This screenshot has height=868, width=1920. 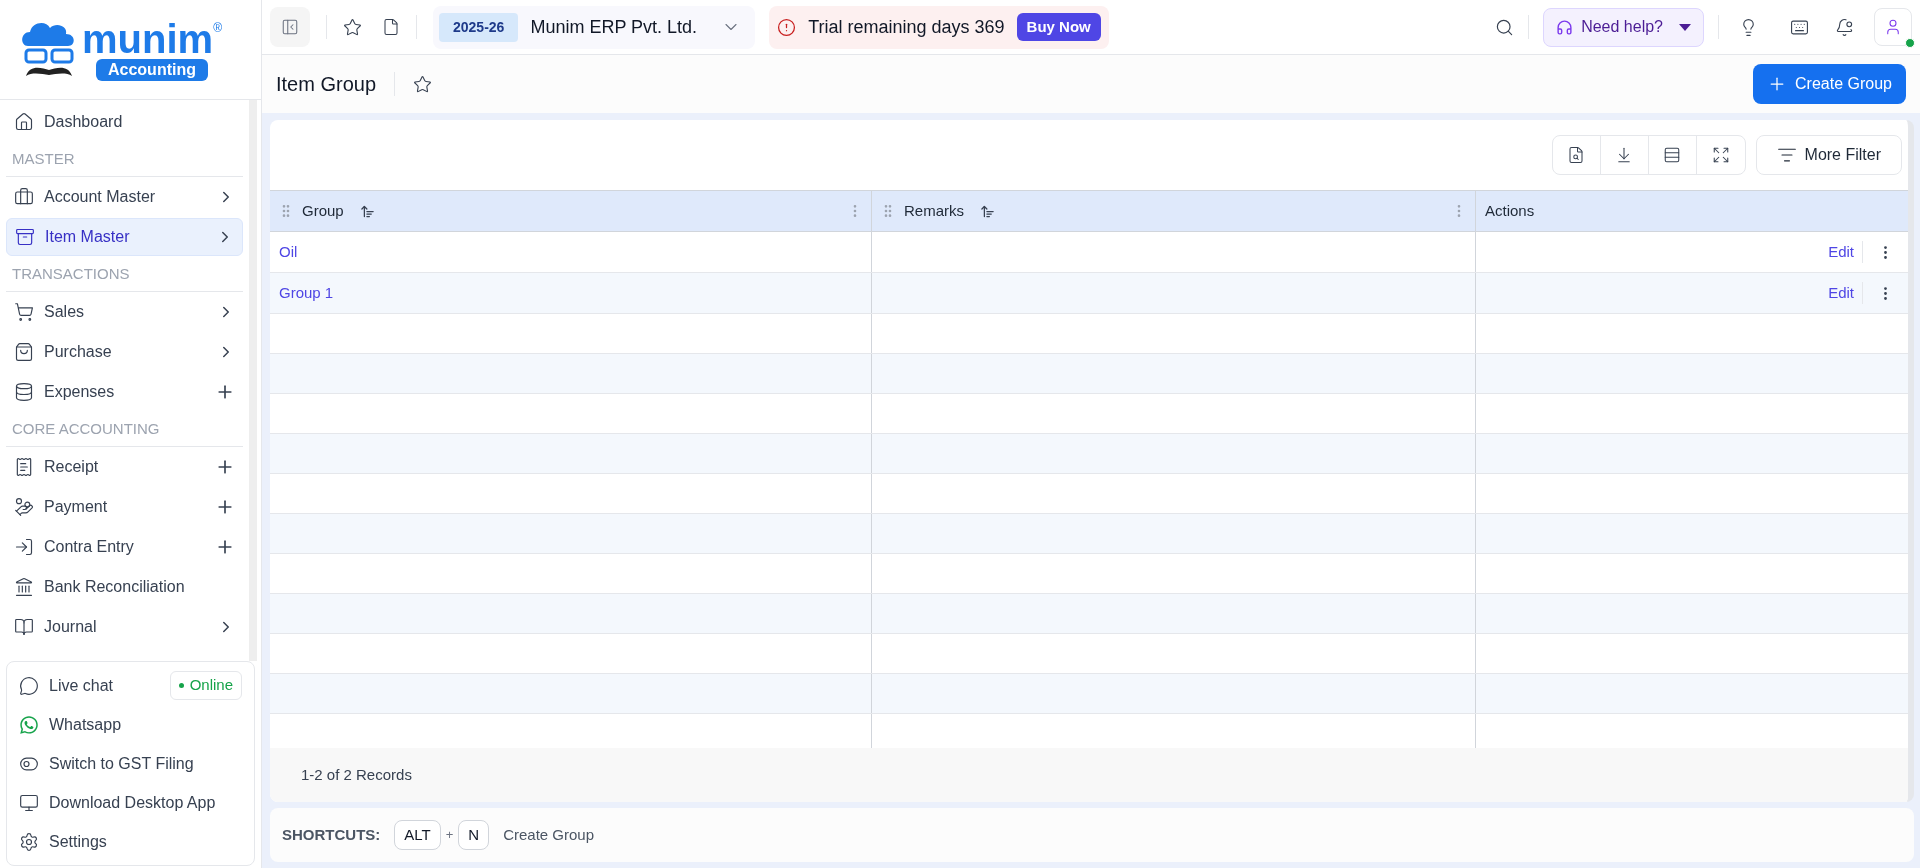 What do you see at coordinates (1576, 155) in the screenshot?
I see `file-search-icon` at bounding box center [1576, 155].